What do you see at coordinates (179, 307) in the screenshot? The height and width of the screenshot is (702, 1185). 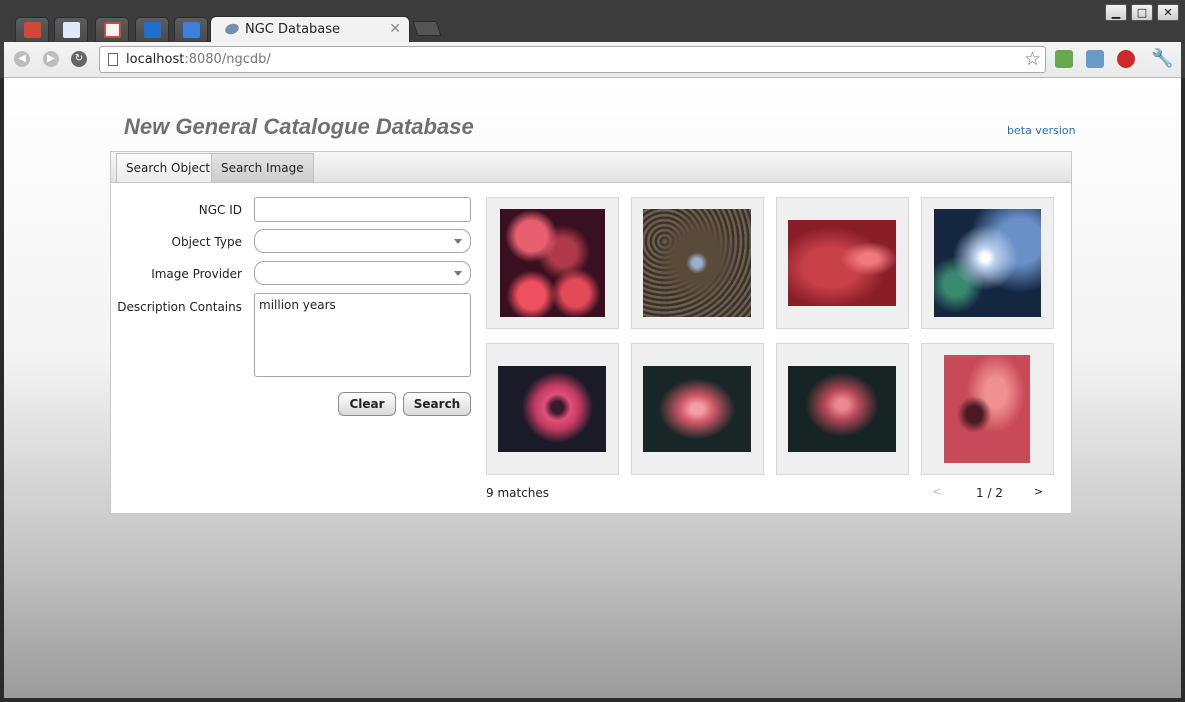 I see `description-label: Description Contains` at bounding box center [179, 307].